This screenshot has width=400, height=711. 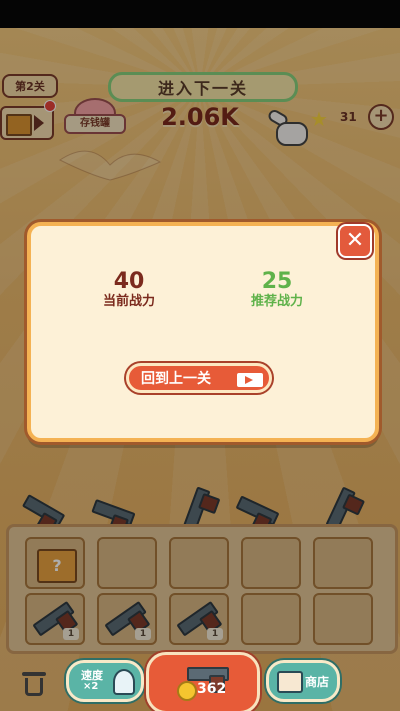 I want to click on close-button: ✕, so click(x=355, y=241).